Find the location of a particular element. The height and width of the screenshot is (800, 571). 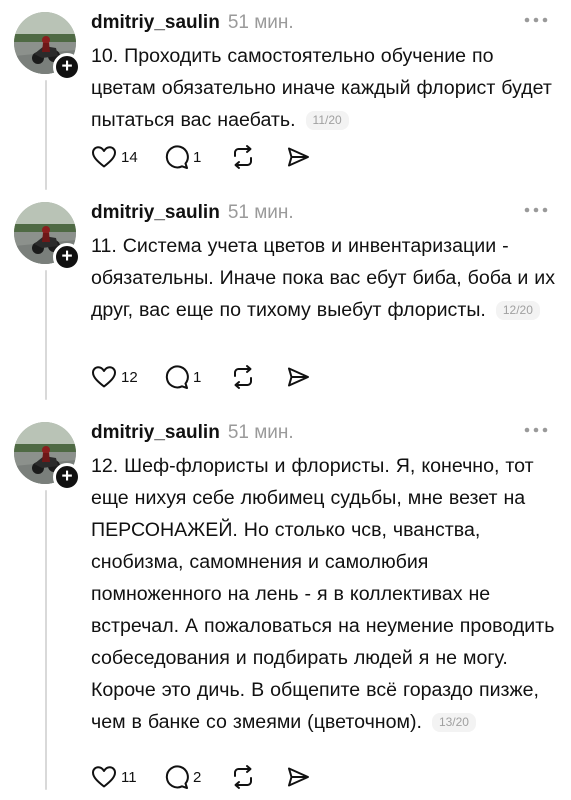

like-count: 14 is located at coordinates (129, 157).